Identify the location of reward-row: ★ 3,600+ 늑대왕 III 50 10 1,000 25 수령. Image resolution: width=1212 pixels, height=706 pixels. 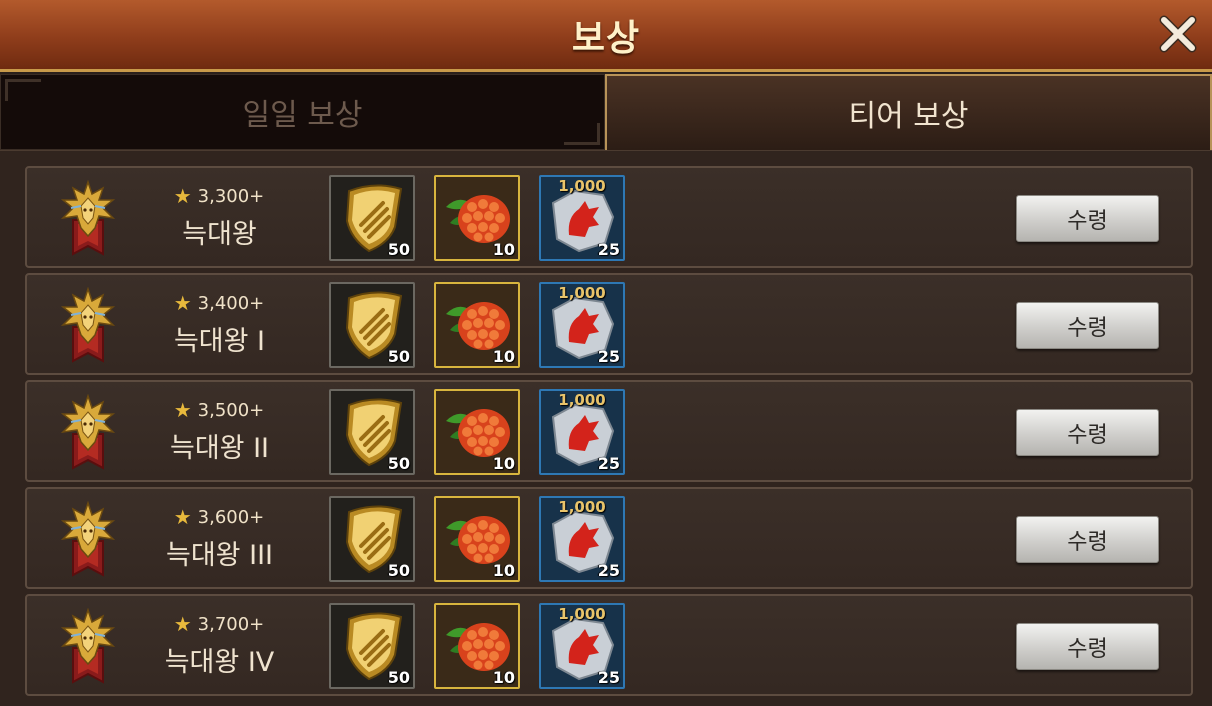
(609, 538).